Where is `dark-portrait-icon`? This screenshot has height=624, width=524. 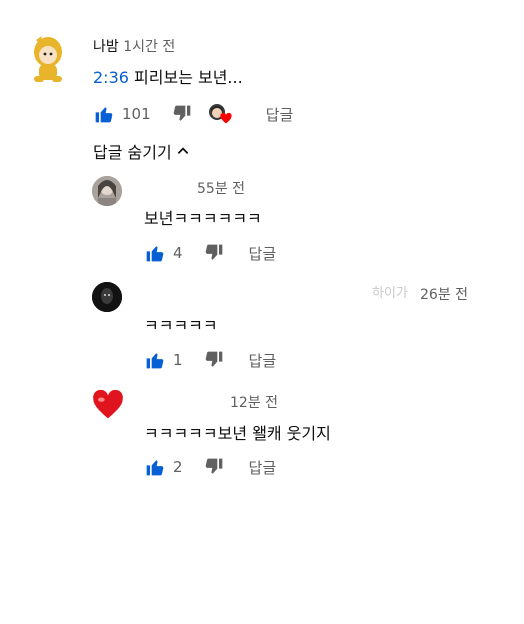 dark-portrait-icon is located at coordinates (107, 297).